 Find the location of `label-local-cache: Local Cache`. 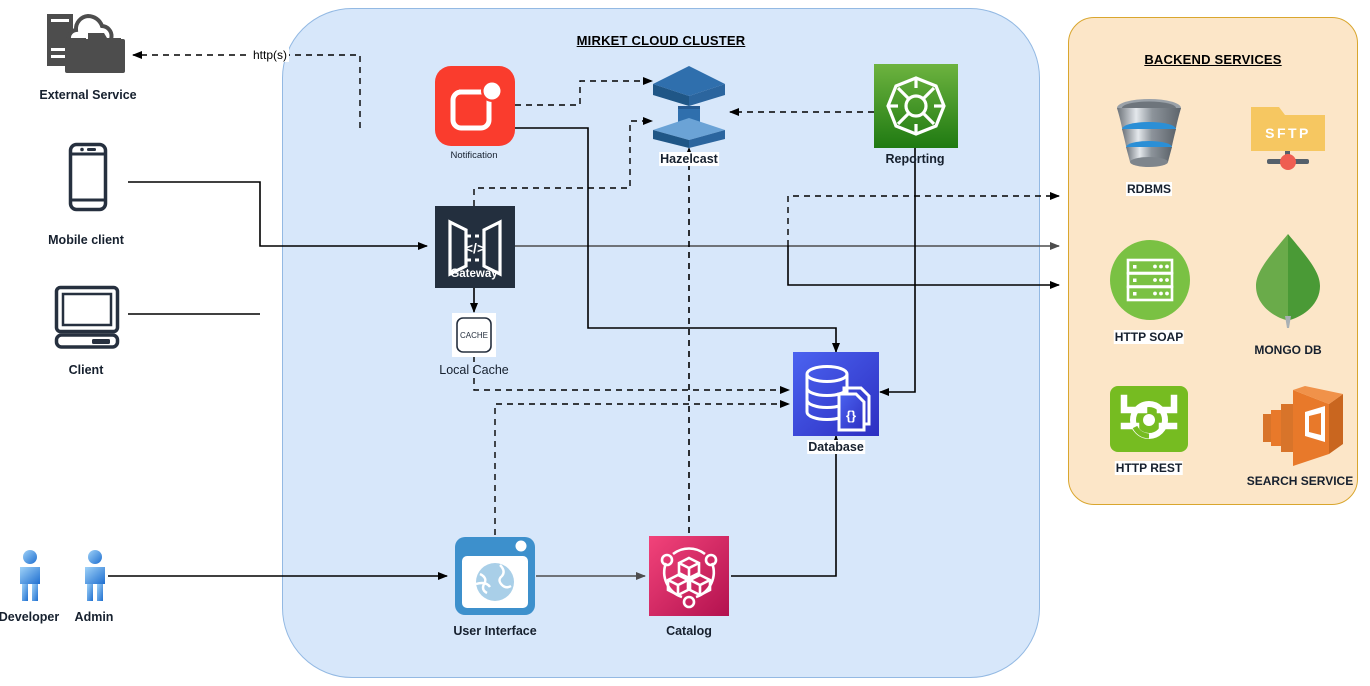

label-local-cache: Local Cache is located at coordinates (474, 370).